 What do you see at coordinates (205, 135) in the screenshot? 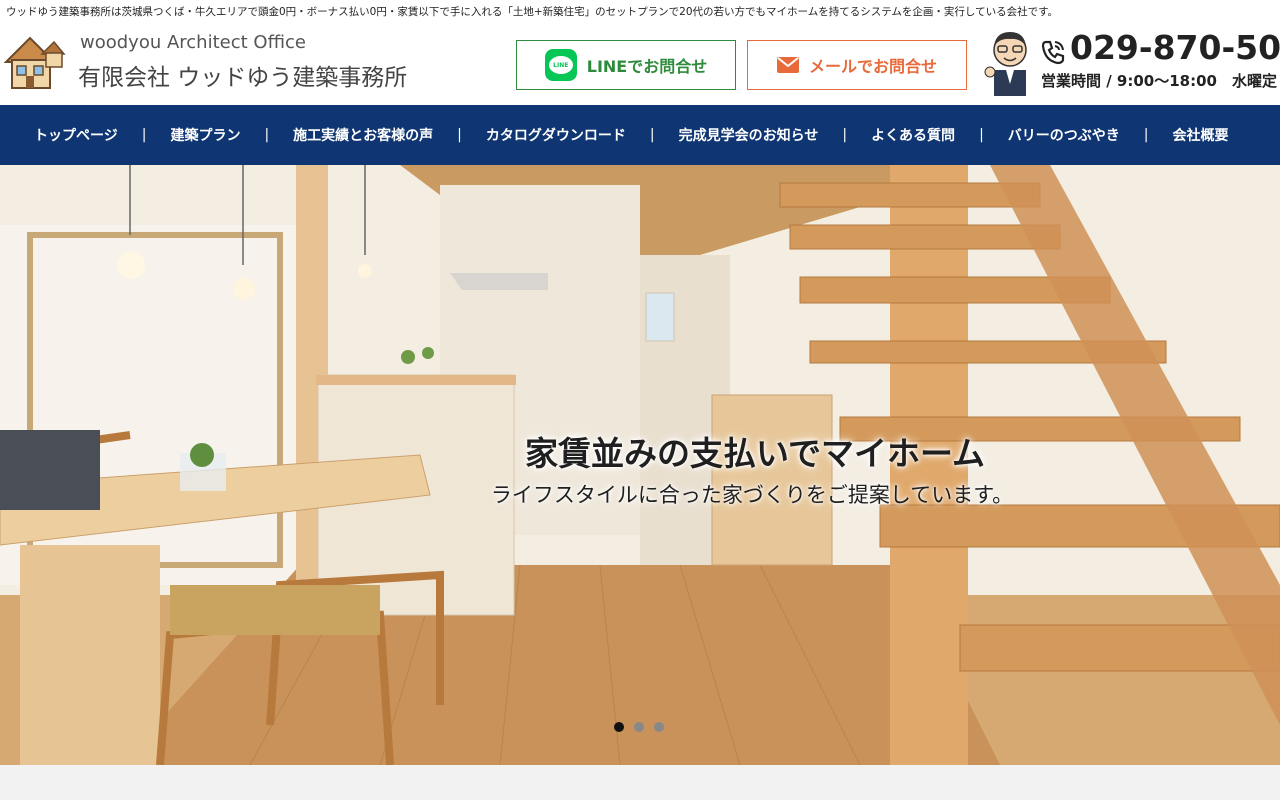
I see `nav-item-plans: 建築プラン` at bounding box center [205, 135].